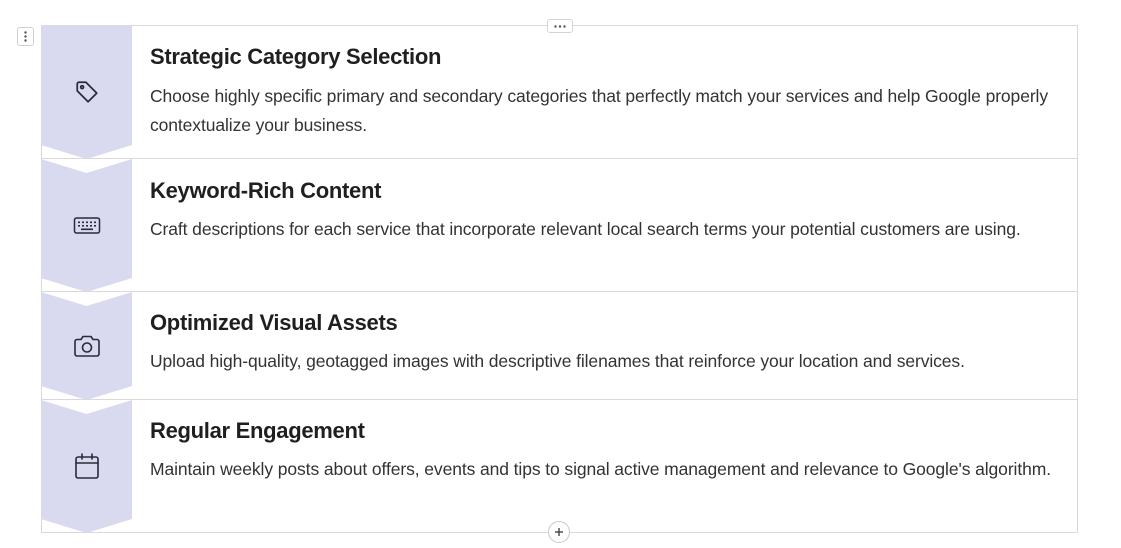  What do you see at coordinates (87, 346) in the screenshot?
I see `camera-icon` at bounding box center [87, 346].